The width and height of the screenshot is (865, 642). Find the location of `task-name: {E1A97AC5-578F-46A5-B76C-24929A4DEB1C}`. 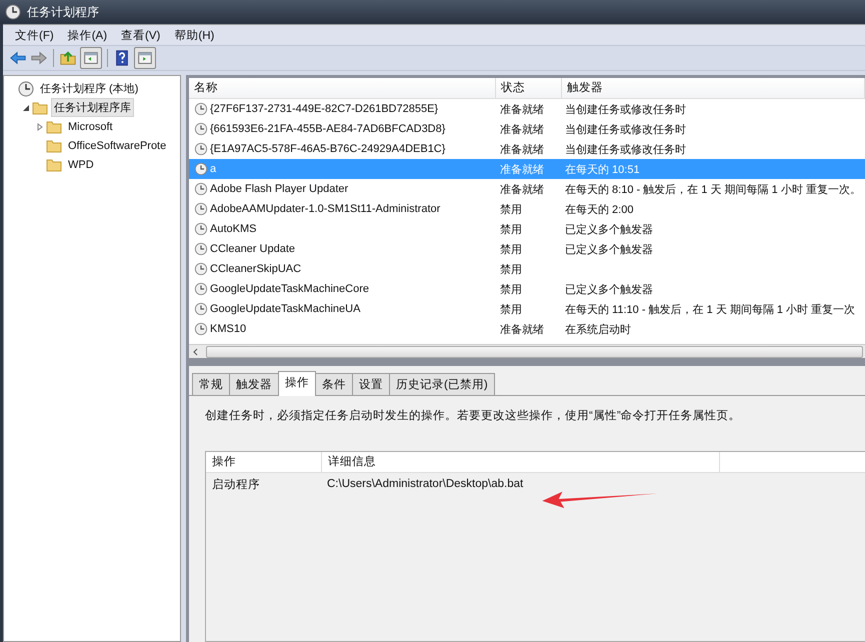

task-name: {E1A97AC5-578F-46A5-B76C-24929A4DEB1C} is located at coordinates (328, 149).